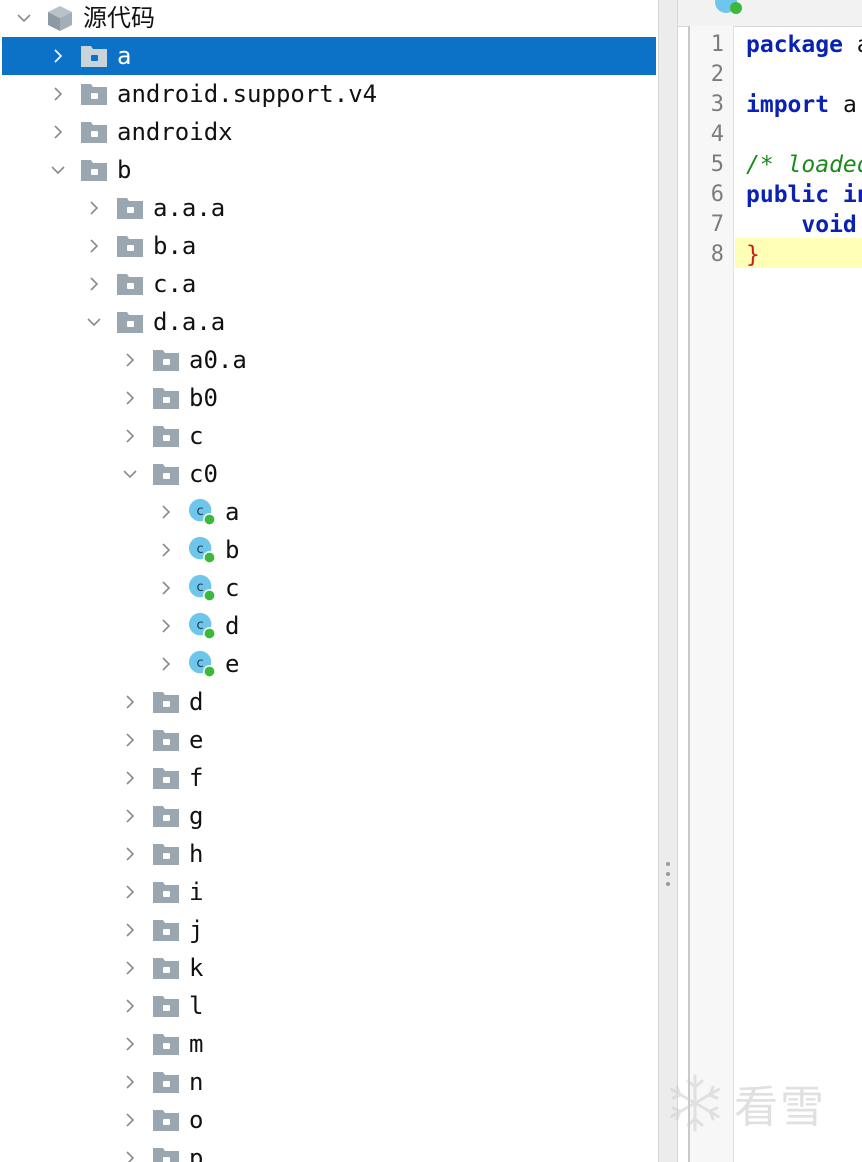 The width and height of the screenshot is (862, 1162). Describe the element at coordinates (329, 550) in the screenshot. I see `tree-item-c0-b: cb` at that location.